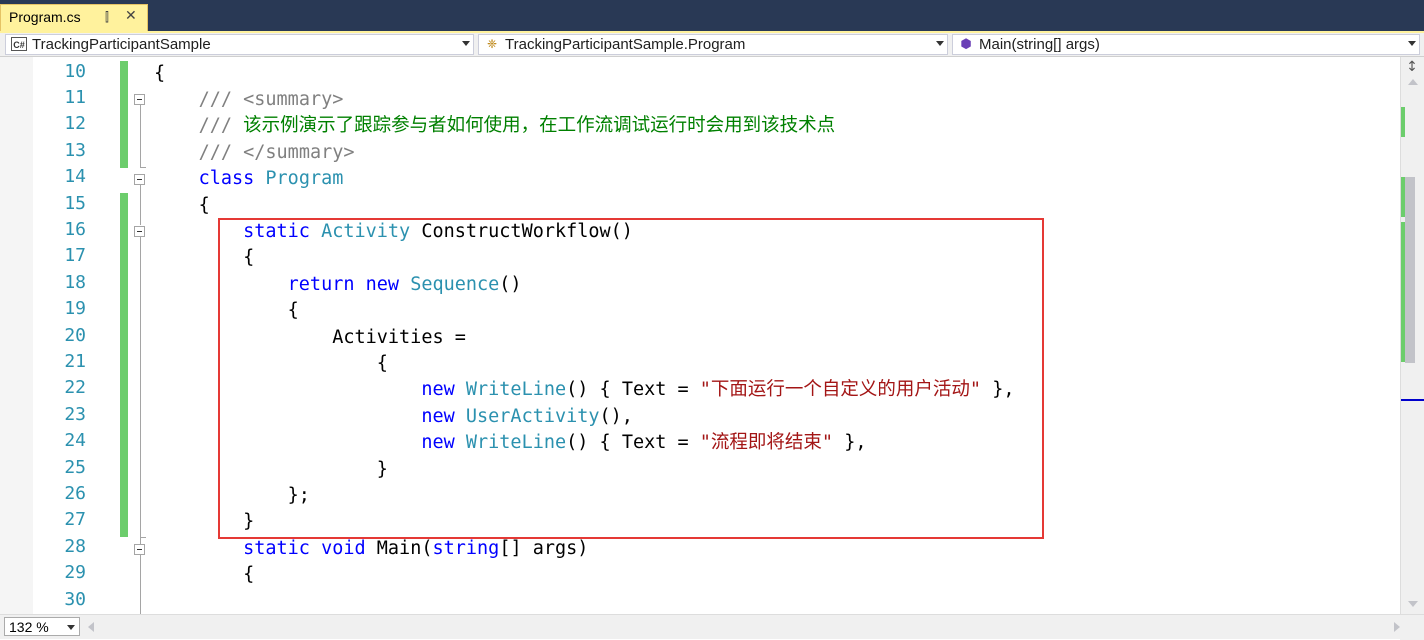 The width and height of the screenshot is (1424, 640). What do you see at coordinates (29, 627) in the screenshot?
I see `zoom-level: 132 %` at bounding box center [29, 627].